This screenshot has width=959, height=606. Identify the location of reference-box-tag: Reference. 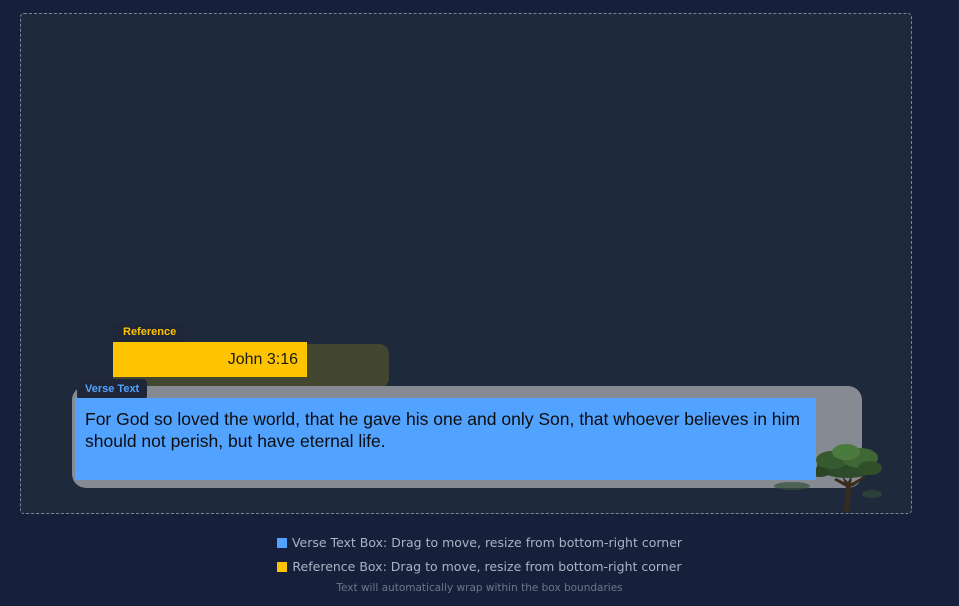
(149, 332).